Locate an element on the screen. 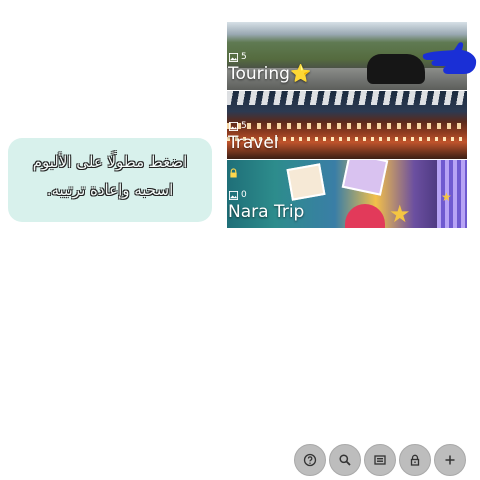 The width and height of the screenshot is (480, 480). album-count: 0 is located at coordinates (238, 195).